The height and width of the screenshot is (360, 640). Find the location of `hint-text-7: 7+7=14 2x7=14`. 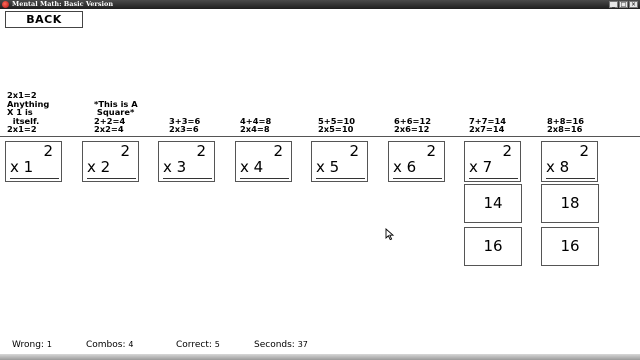

hint-text-7: 7+7=14 2x7=14 is located at coordinates (487, 125).